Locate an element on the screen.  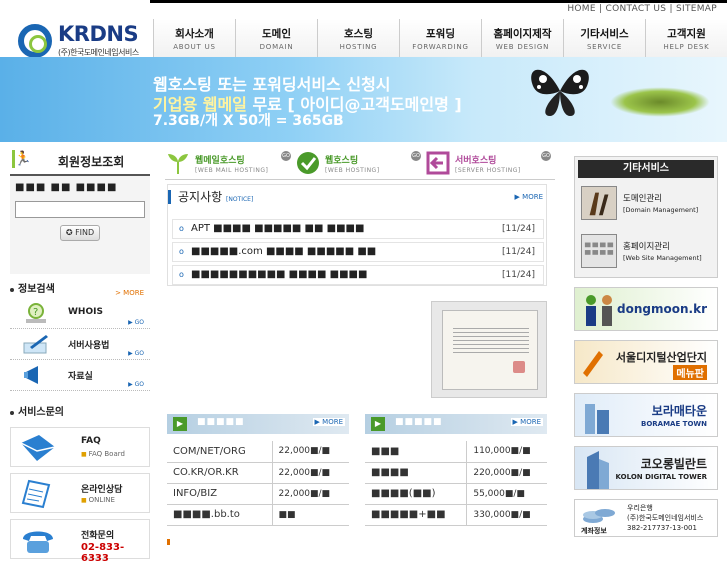
domain-management-item: 도메인관리 [Domain Management] is located at coordinates (646, 205).